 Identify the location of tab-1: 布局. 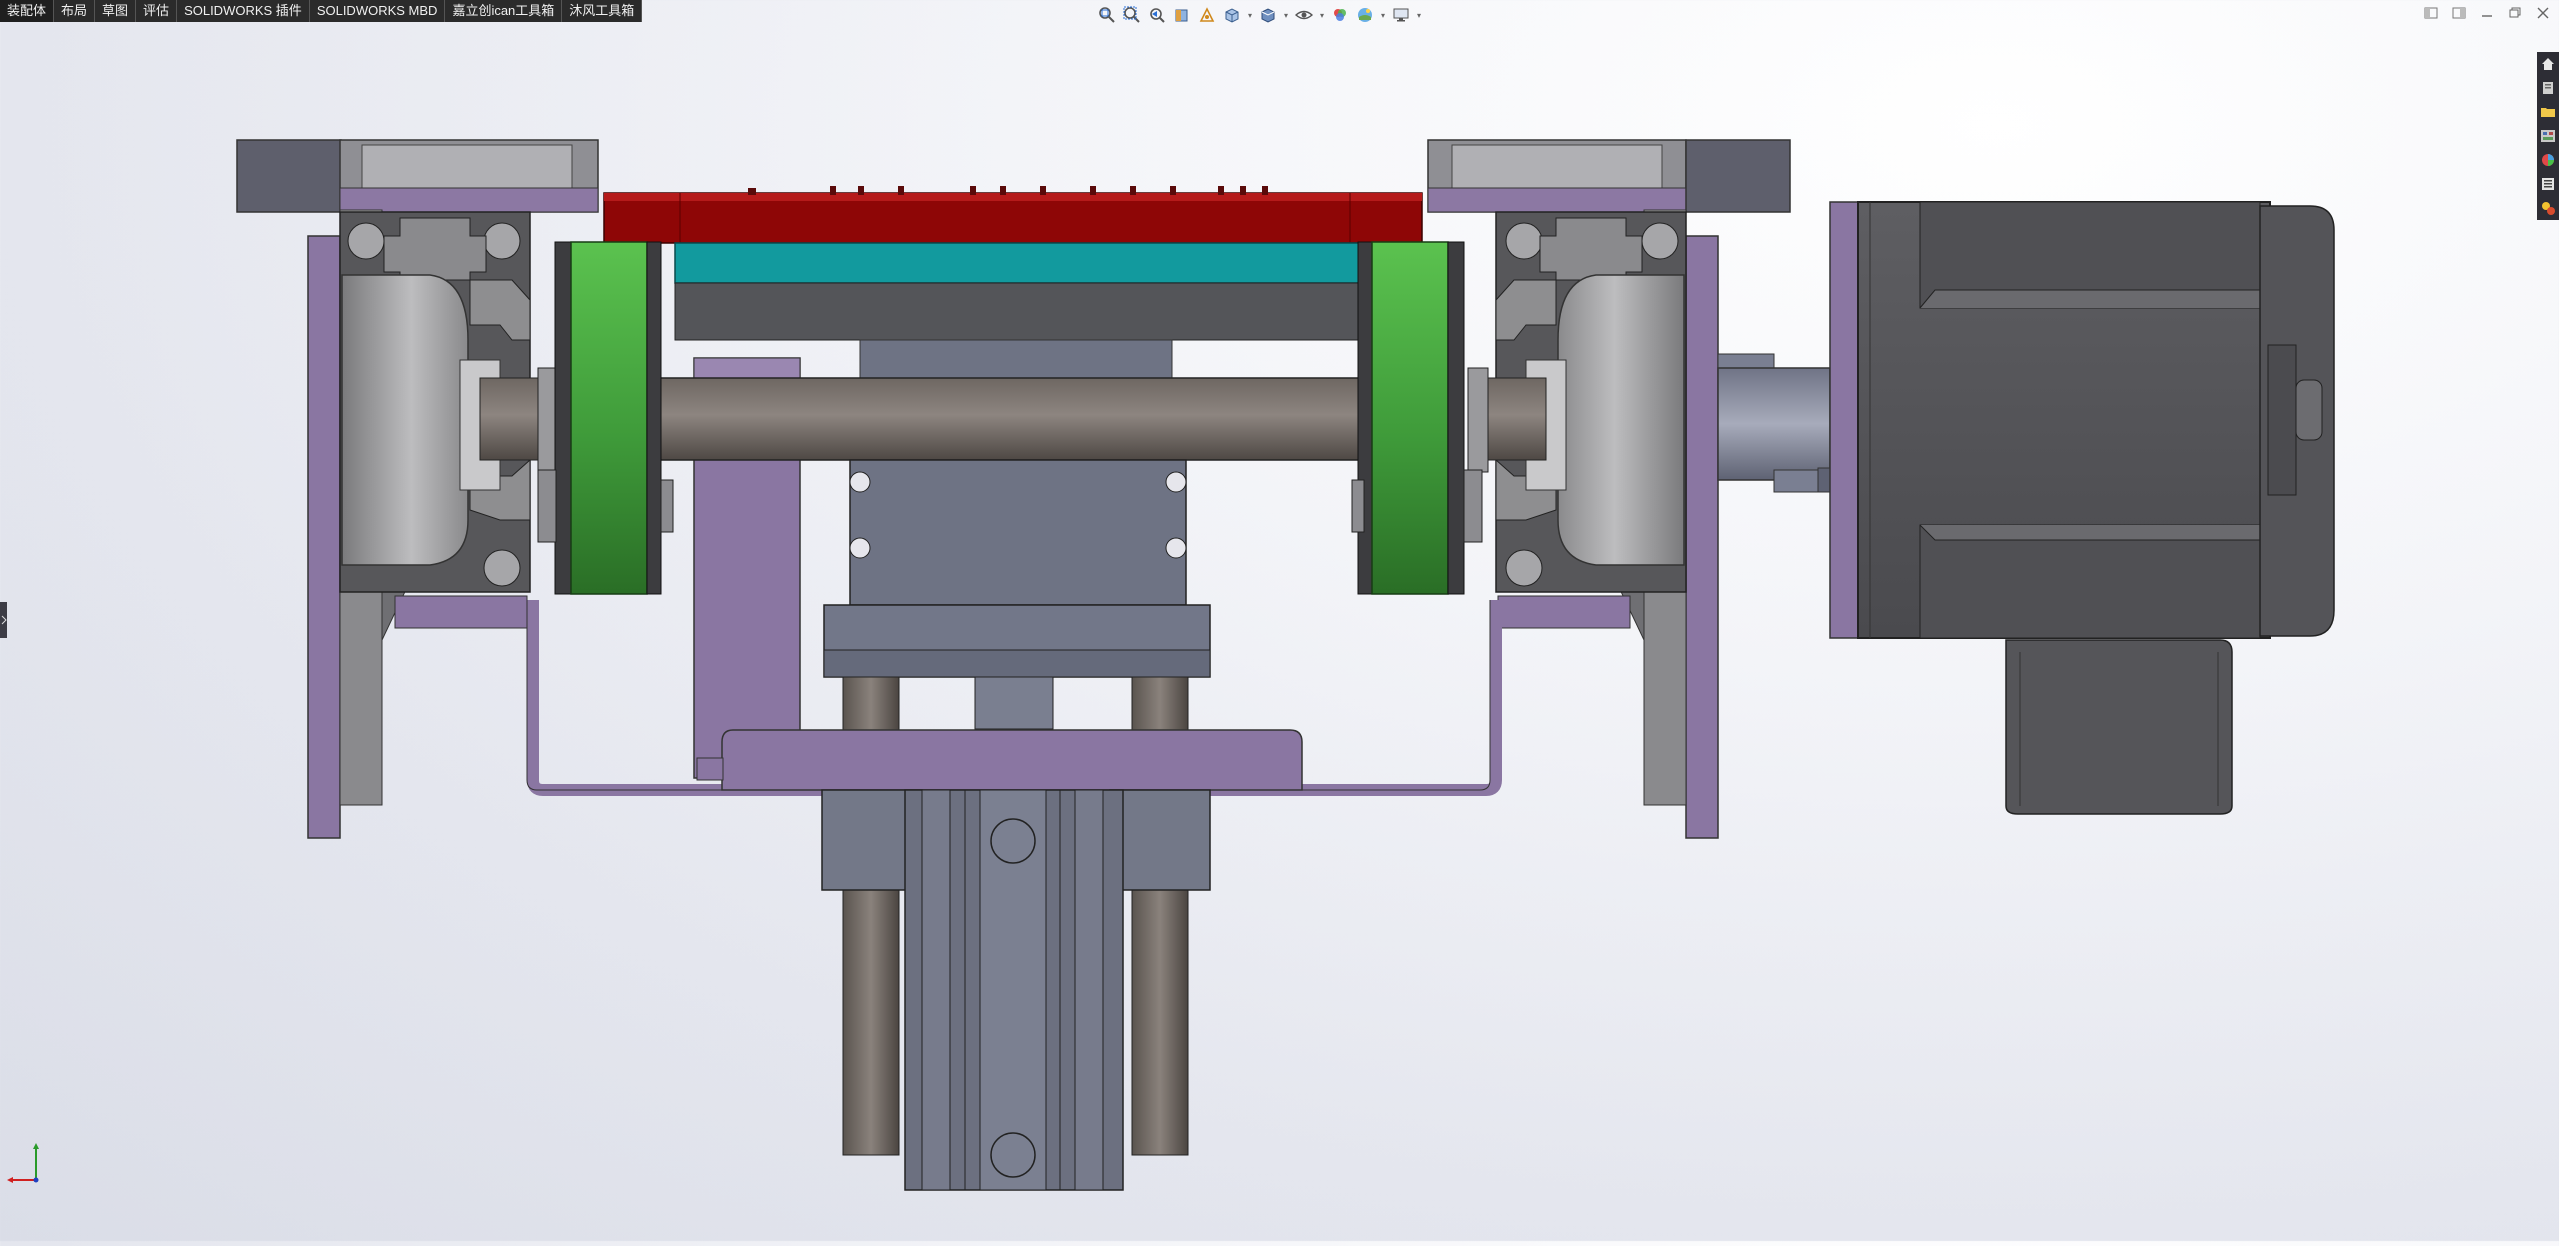
(75, 11).